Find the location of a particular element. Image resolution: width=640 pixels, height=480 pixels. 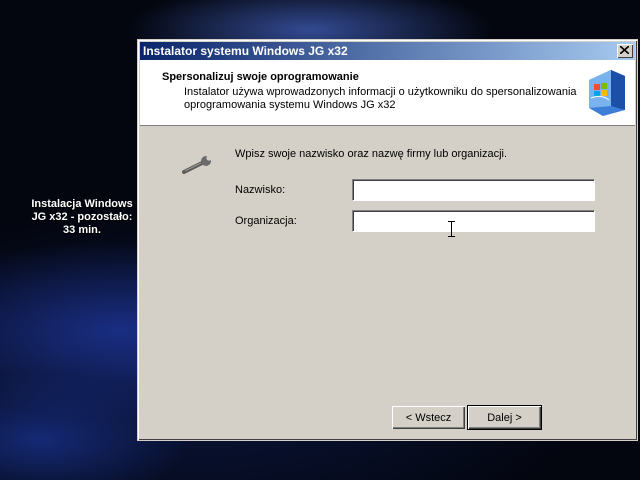

windows-logo-icon is located at coordinates (607, 93).